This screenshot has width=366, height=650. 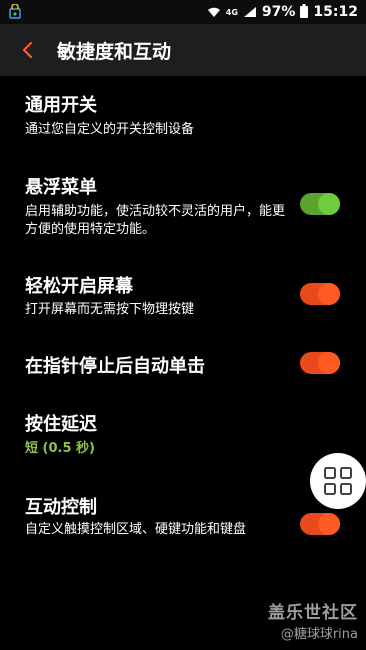 I want to click on back-button, so click(x=28, y=50).